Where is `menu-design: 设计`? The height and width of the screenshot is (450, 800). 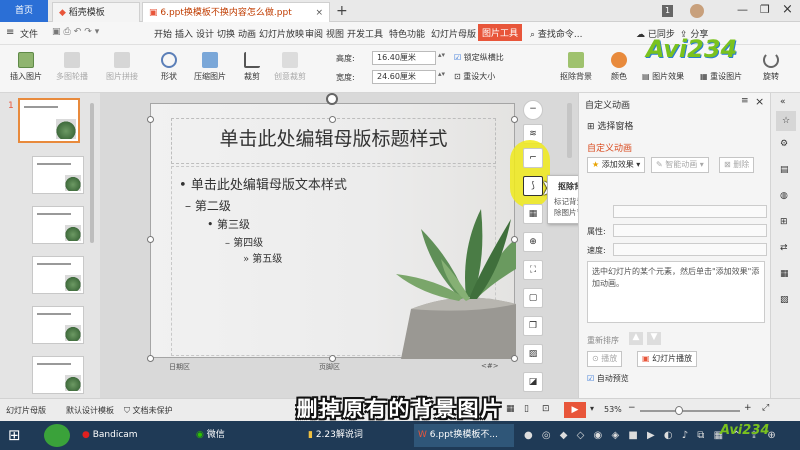
menu-design: 设计 is located at coordinates (205, 33).